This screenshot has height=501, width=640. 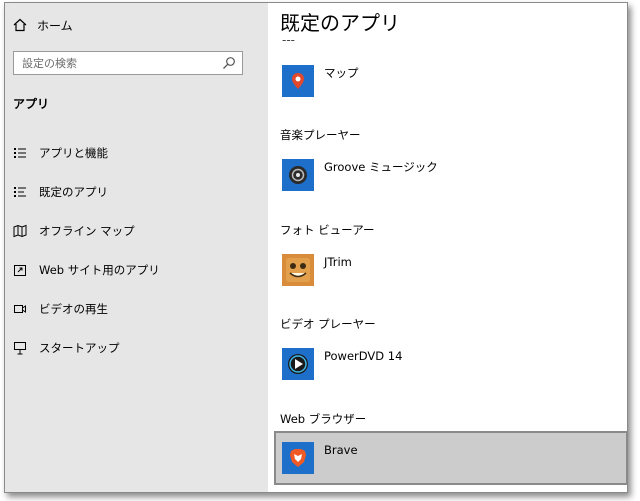 What do you see at coordinates (99, 269) in the screenshot?
I see `sidebar-item-label: Web サイト用のアプリ` at bounding box center [99, 269].